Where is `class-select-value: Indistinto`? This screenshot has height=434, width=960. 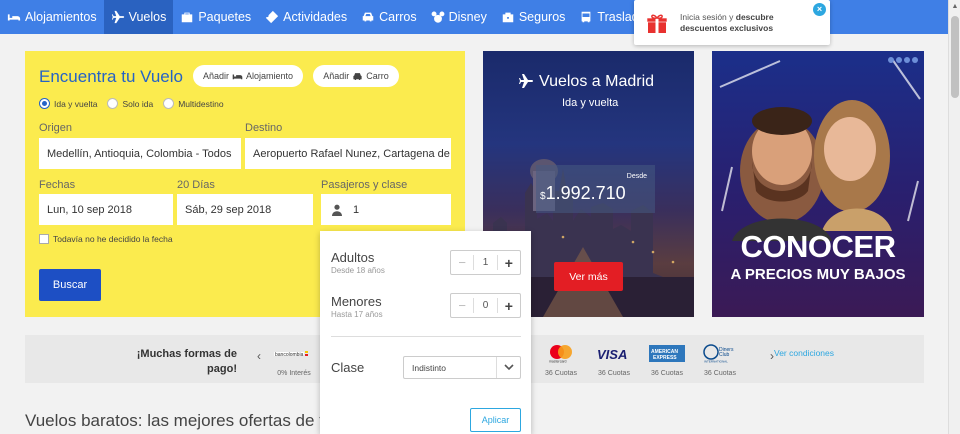 class-select-value: Indistinto is located at coordinates (429, 367).